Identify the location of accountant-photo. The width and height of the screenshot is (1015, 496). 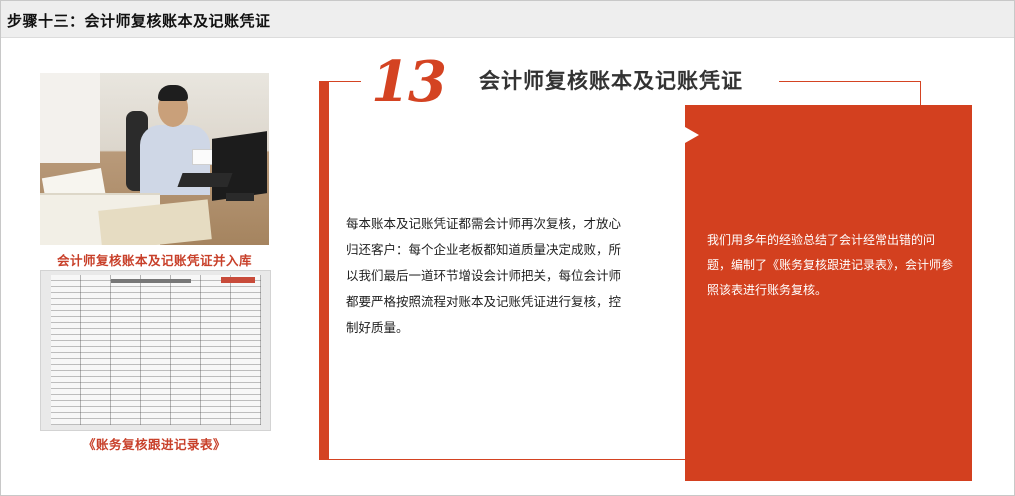
(154, 159).